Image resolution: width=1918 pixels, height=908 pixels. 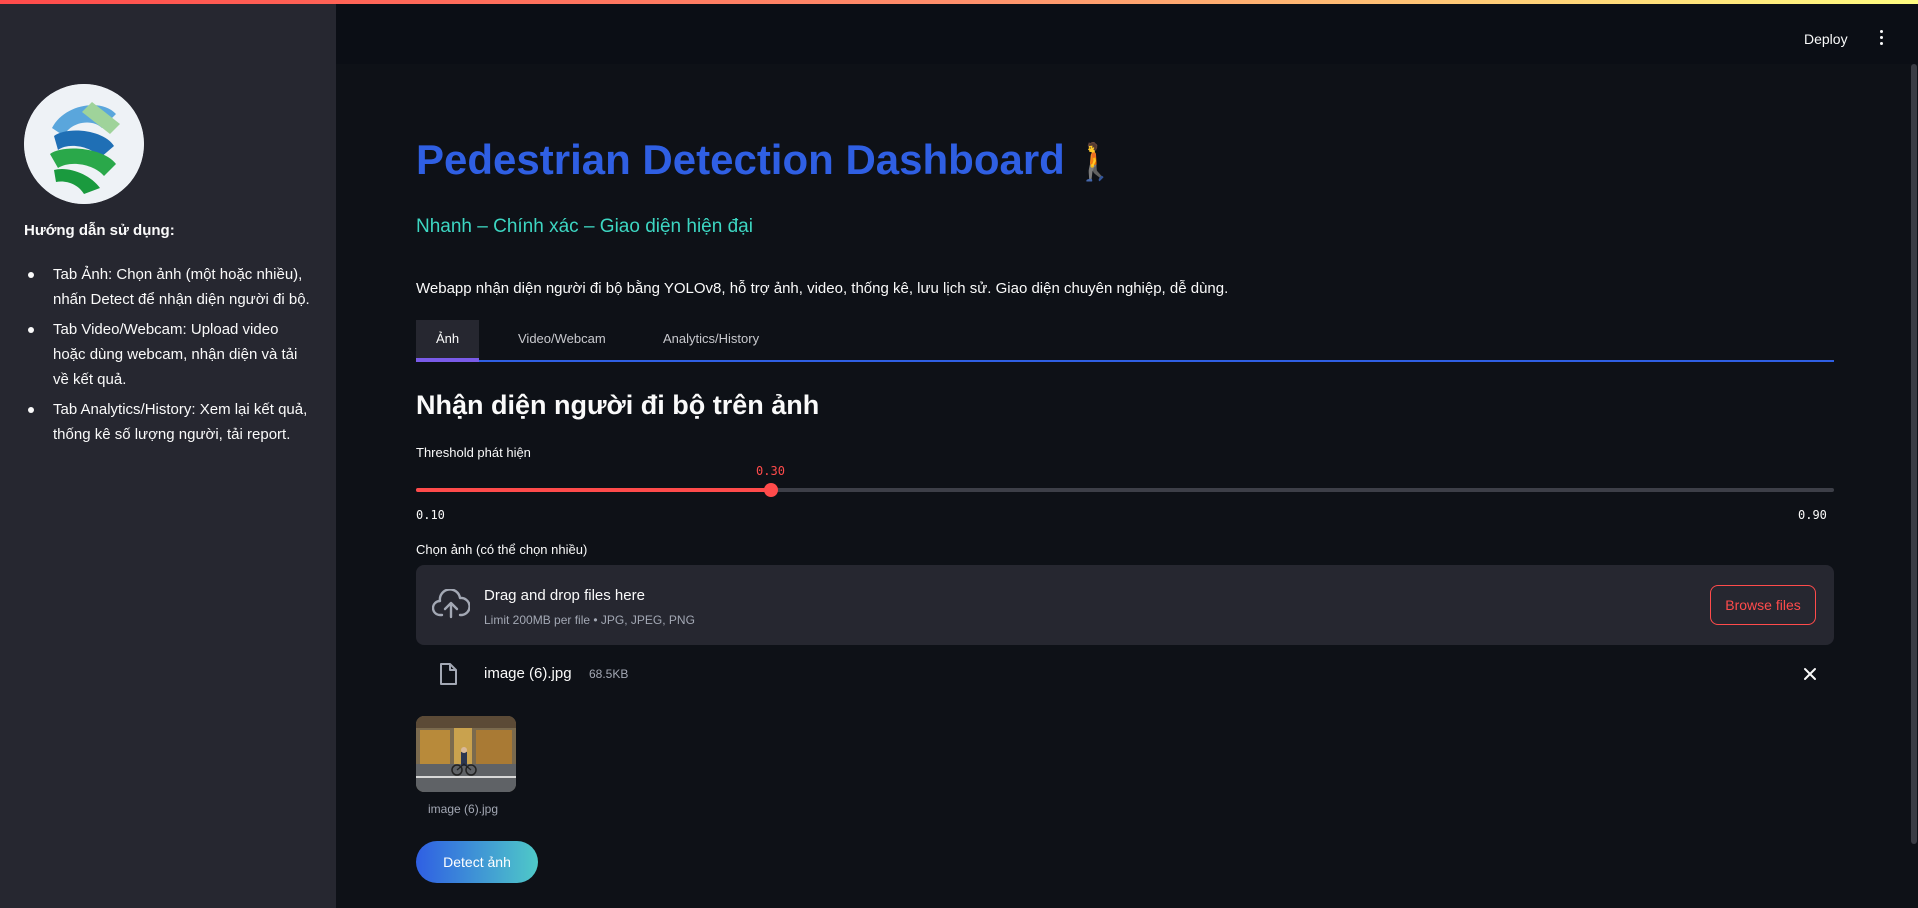 I want to click on tab-video-webcam: Video/Webcam, so click(x=562, y=341).